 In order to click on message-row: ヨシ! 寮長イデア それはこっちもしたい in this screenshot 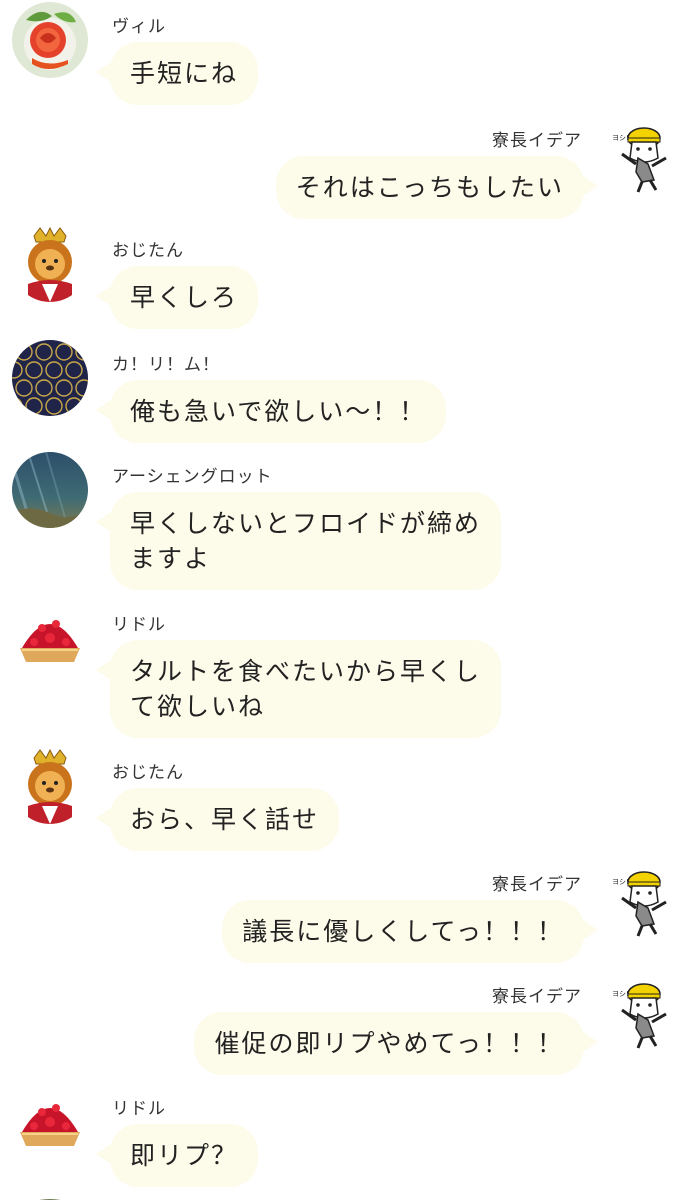, I will do `click(348, 173)`.